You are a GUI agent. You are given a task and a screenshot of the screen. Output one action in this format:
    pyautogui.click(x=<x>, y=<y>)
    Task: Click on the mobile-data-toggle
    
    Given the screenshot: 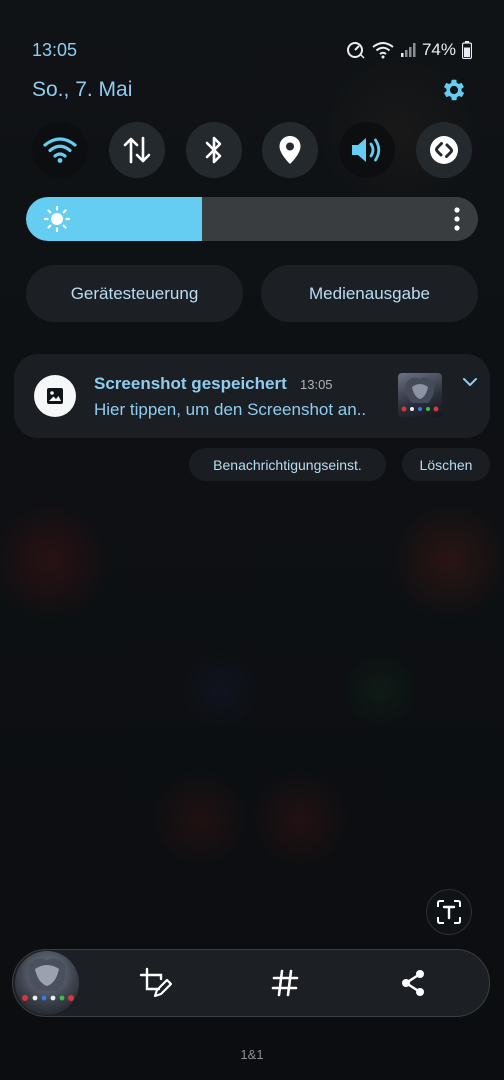 What is the action you would take?
    pyautogui.click(x=136, y=150)
    